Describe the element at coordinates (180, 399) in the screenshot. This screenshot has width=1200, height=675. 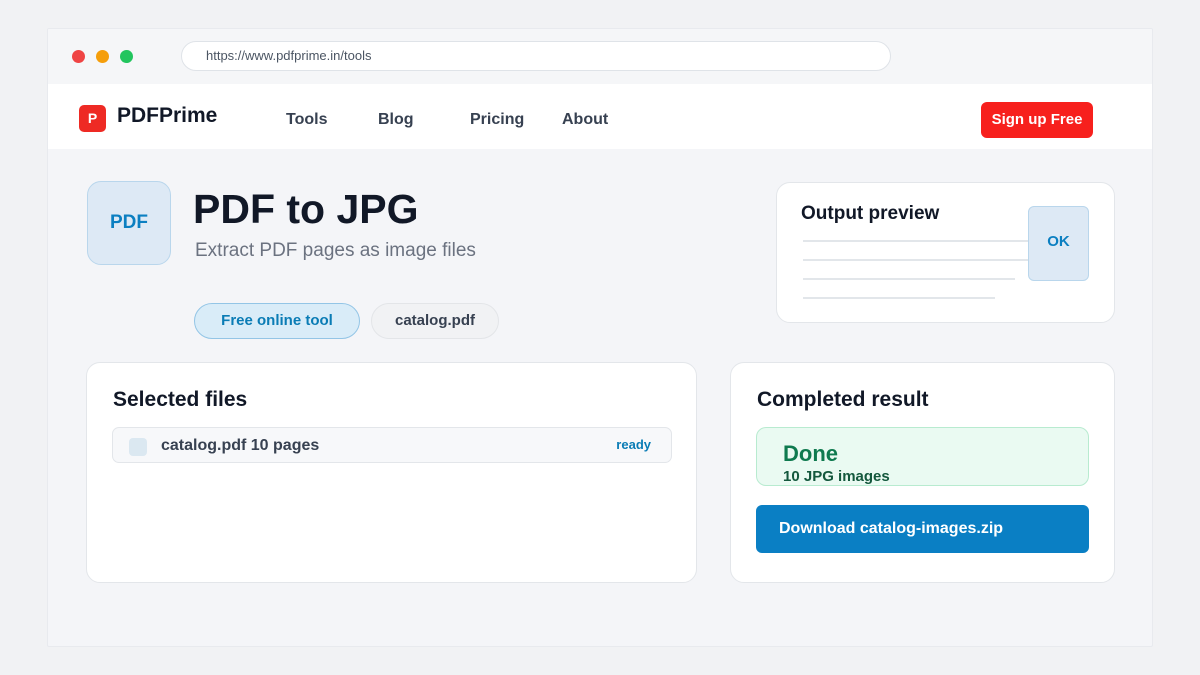
I see `selected-files-title: Selected files` at that location.